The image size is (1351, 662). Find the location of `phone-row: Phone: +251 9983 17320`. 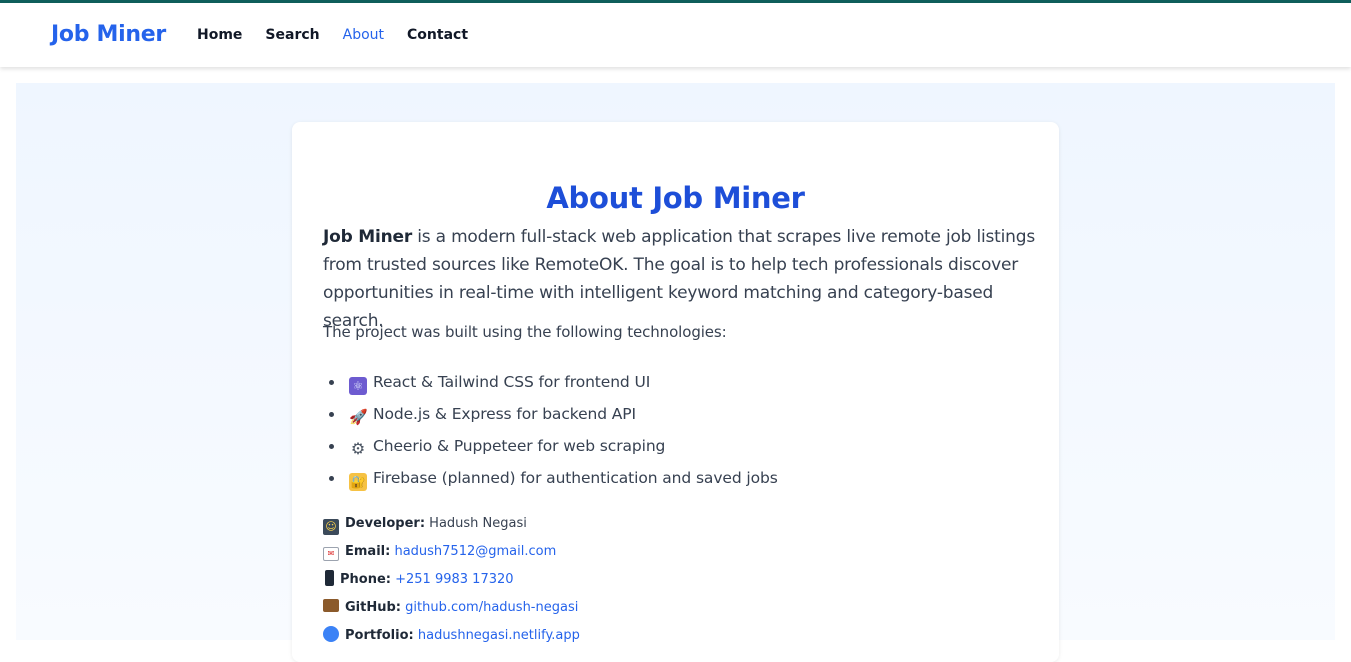

phone-row: Phone: +251 9983 17320 is located at coordinates (451, 581).